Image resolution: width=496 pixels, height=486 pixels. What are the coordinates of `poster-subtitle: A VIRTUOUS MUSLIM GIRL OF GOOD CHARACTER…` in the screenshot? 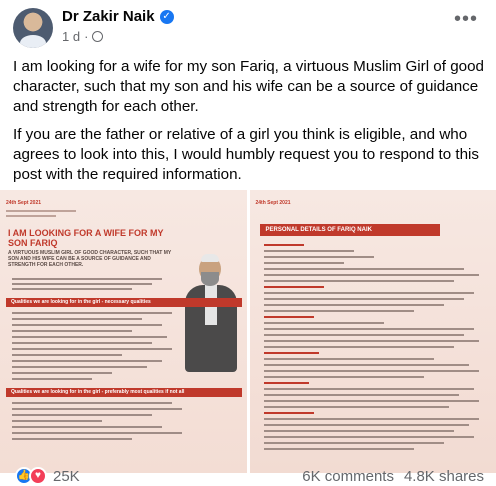 It's located at (90, 259).